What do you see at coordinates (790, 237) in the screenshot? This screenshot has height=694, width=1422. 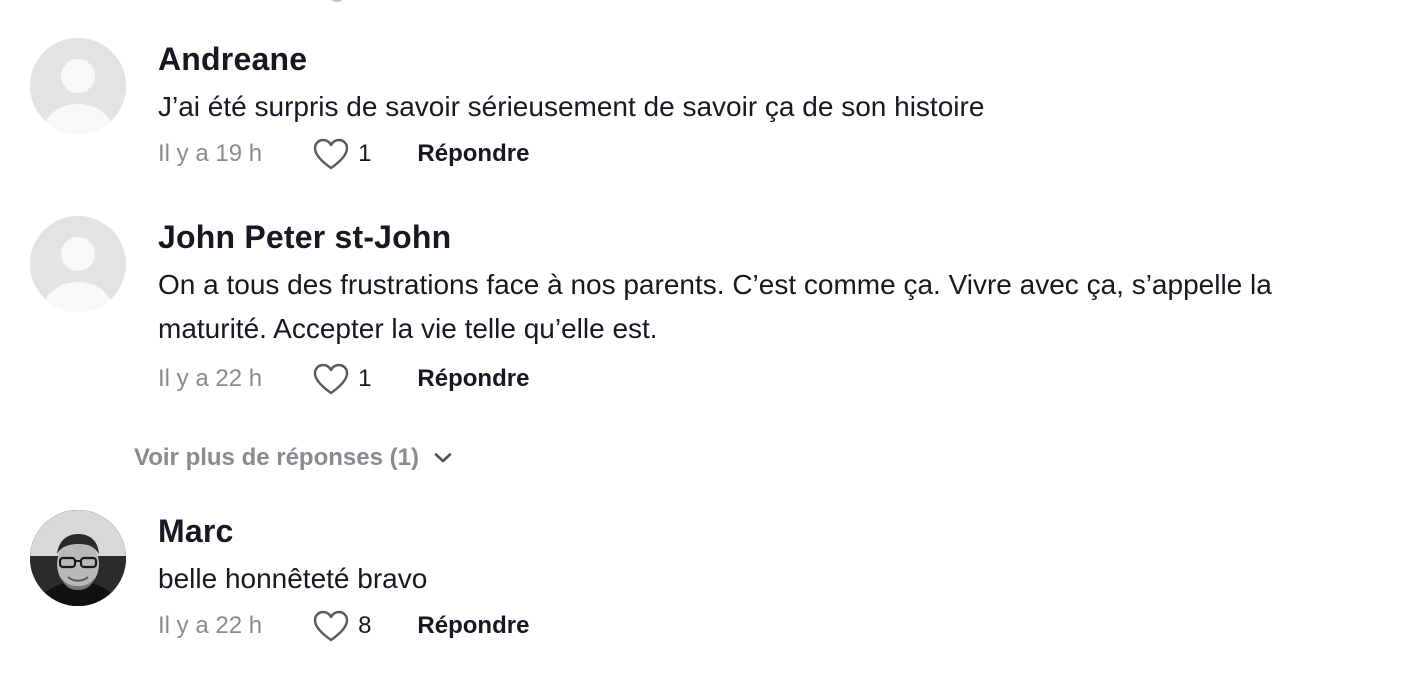 I see `comment-author: John Peter st-John` at bounding box center [790, 237].